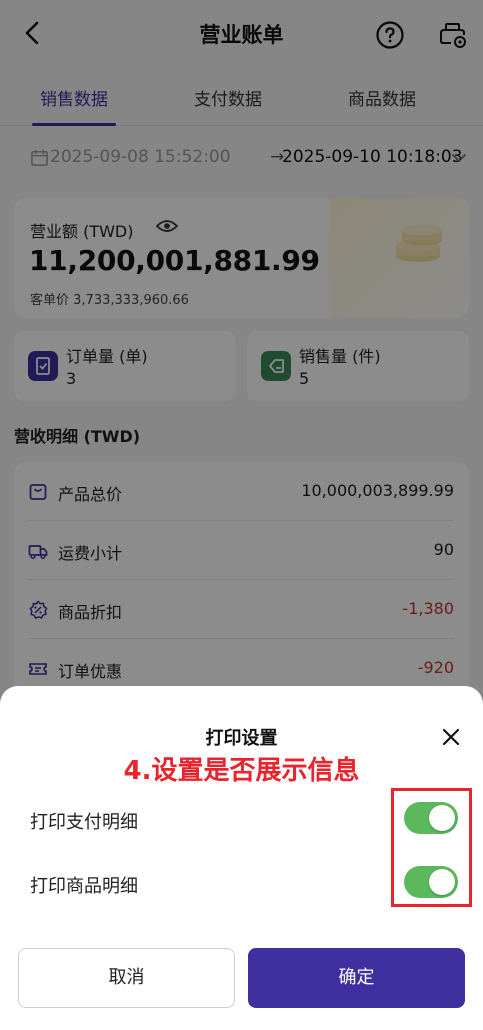 The width and height of the screenshot is (483, 1030). I want to click on sheet-title: 打印设置, so click(241, 738).